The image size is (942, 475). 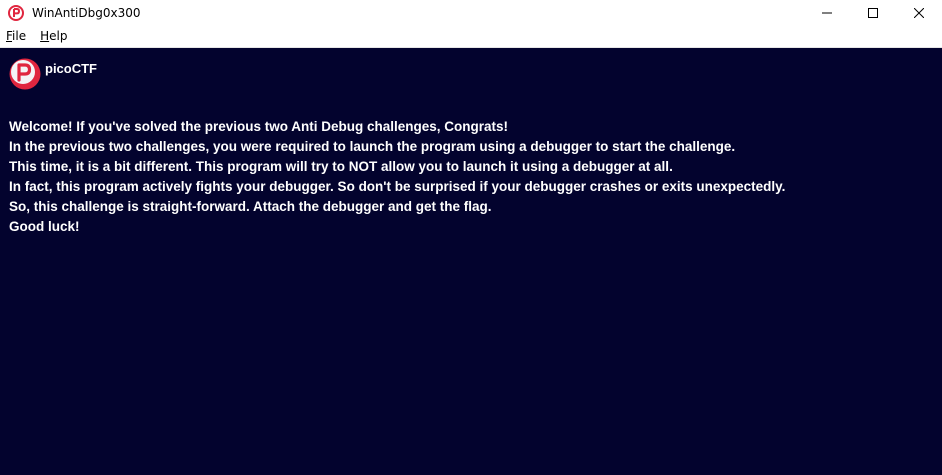 I want to click on menu-help-accel: H, so click(x=45, y=36).